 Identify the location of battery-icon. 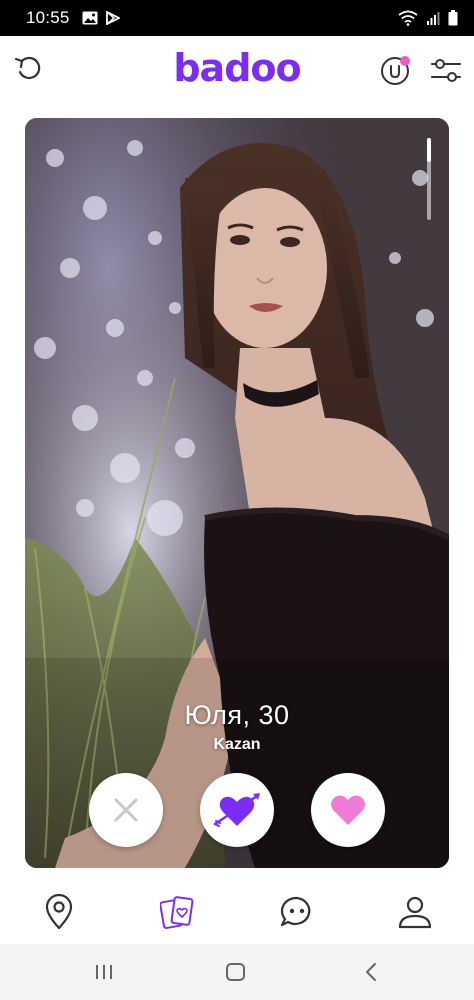
(453, 18).